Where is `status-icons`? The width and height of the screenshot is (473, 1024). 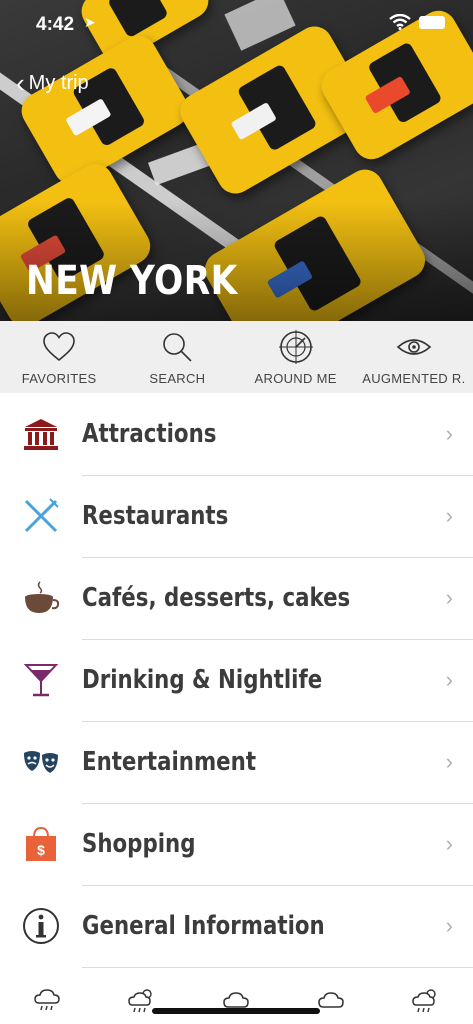 status-icons is located at coordinates (417, 22).